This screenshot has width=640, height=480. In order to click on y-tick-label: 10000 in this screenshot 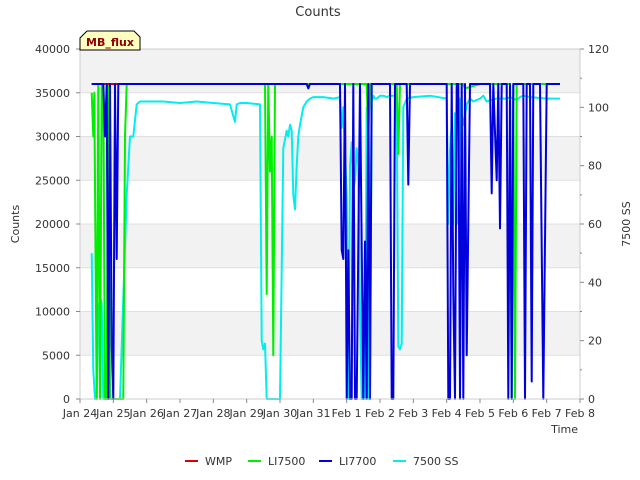, I will do `click(52, 312)`.